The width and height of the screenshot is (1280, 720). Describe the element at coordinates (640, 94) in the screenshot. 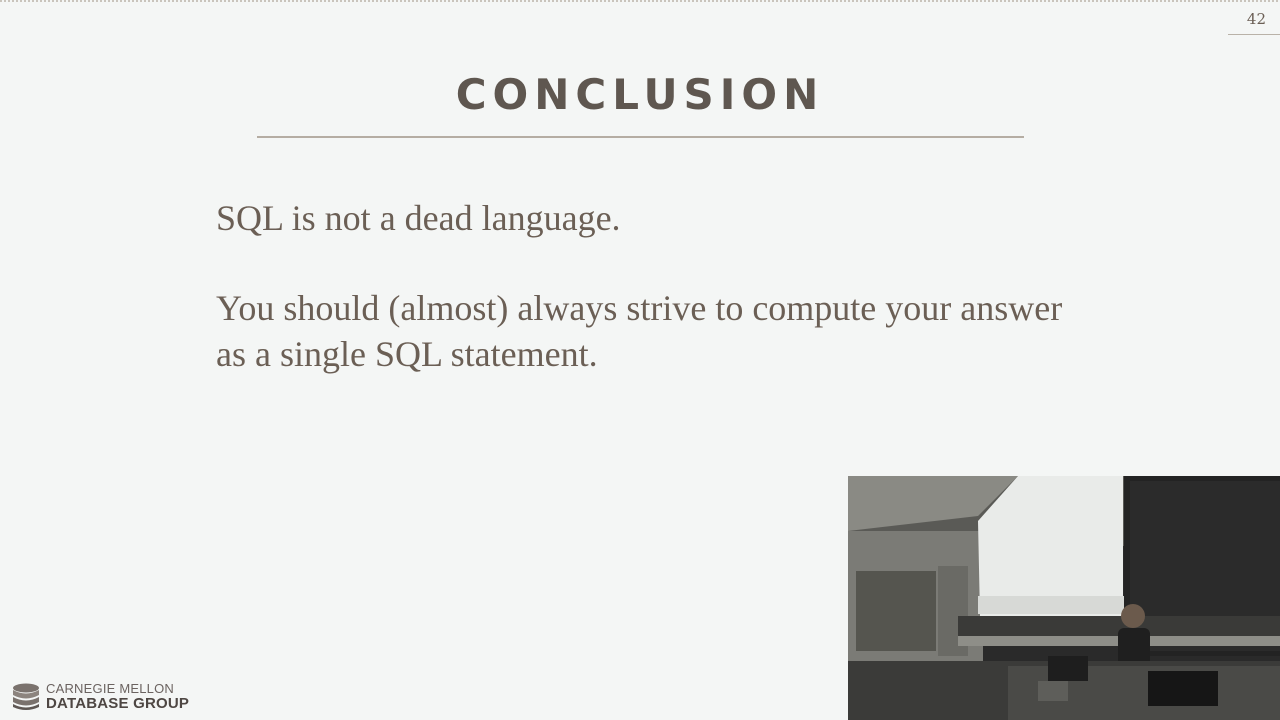

I see `slide-title: CONCLUSION` at that location.